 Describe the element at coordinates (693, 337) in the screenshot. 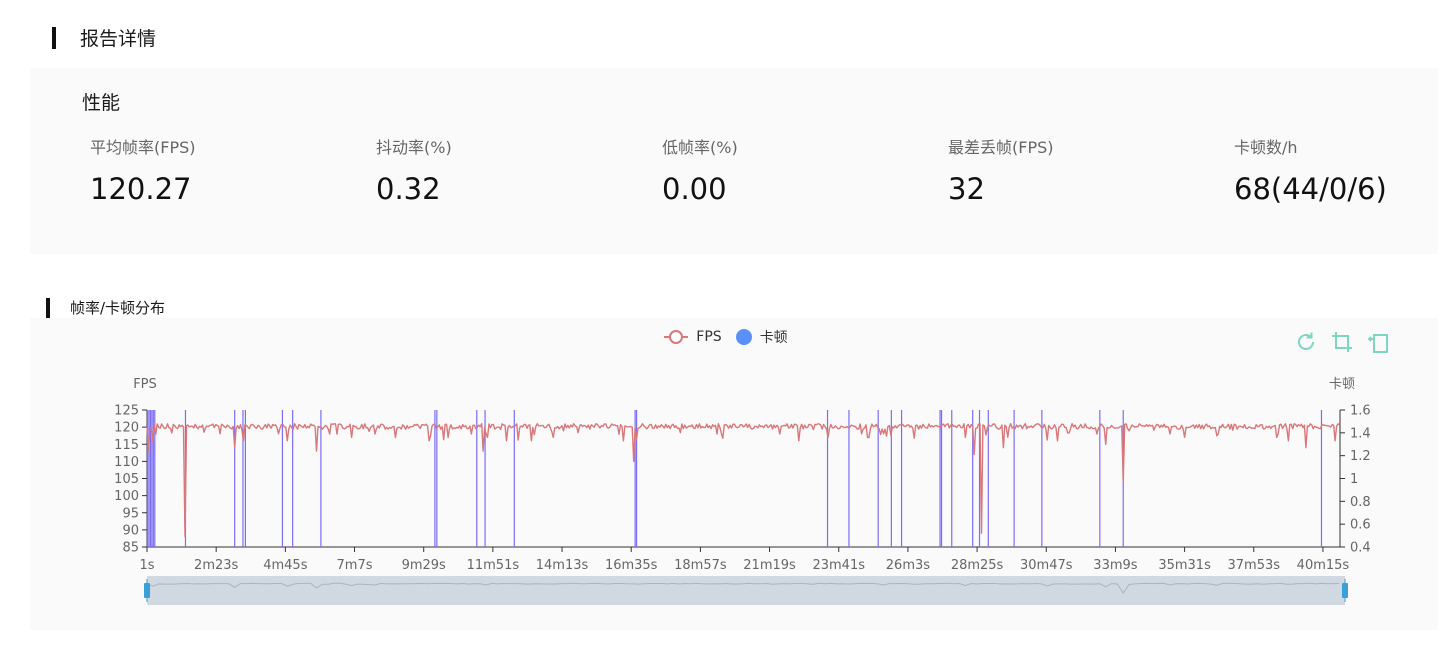

I see `legend-item-fps: FPS` at that location.